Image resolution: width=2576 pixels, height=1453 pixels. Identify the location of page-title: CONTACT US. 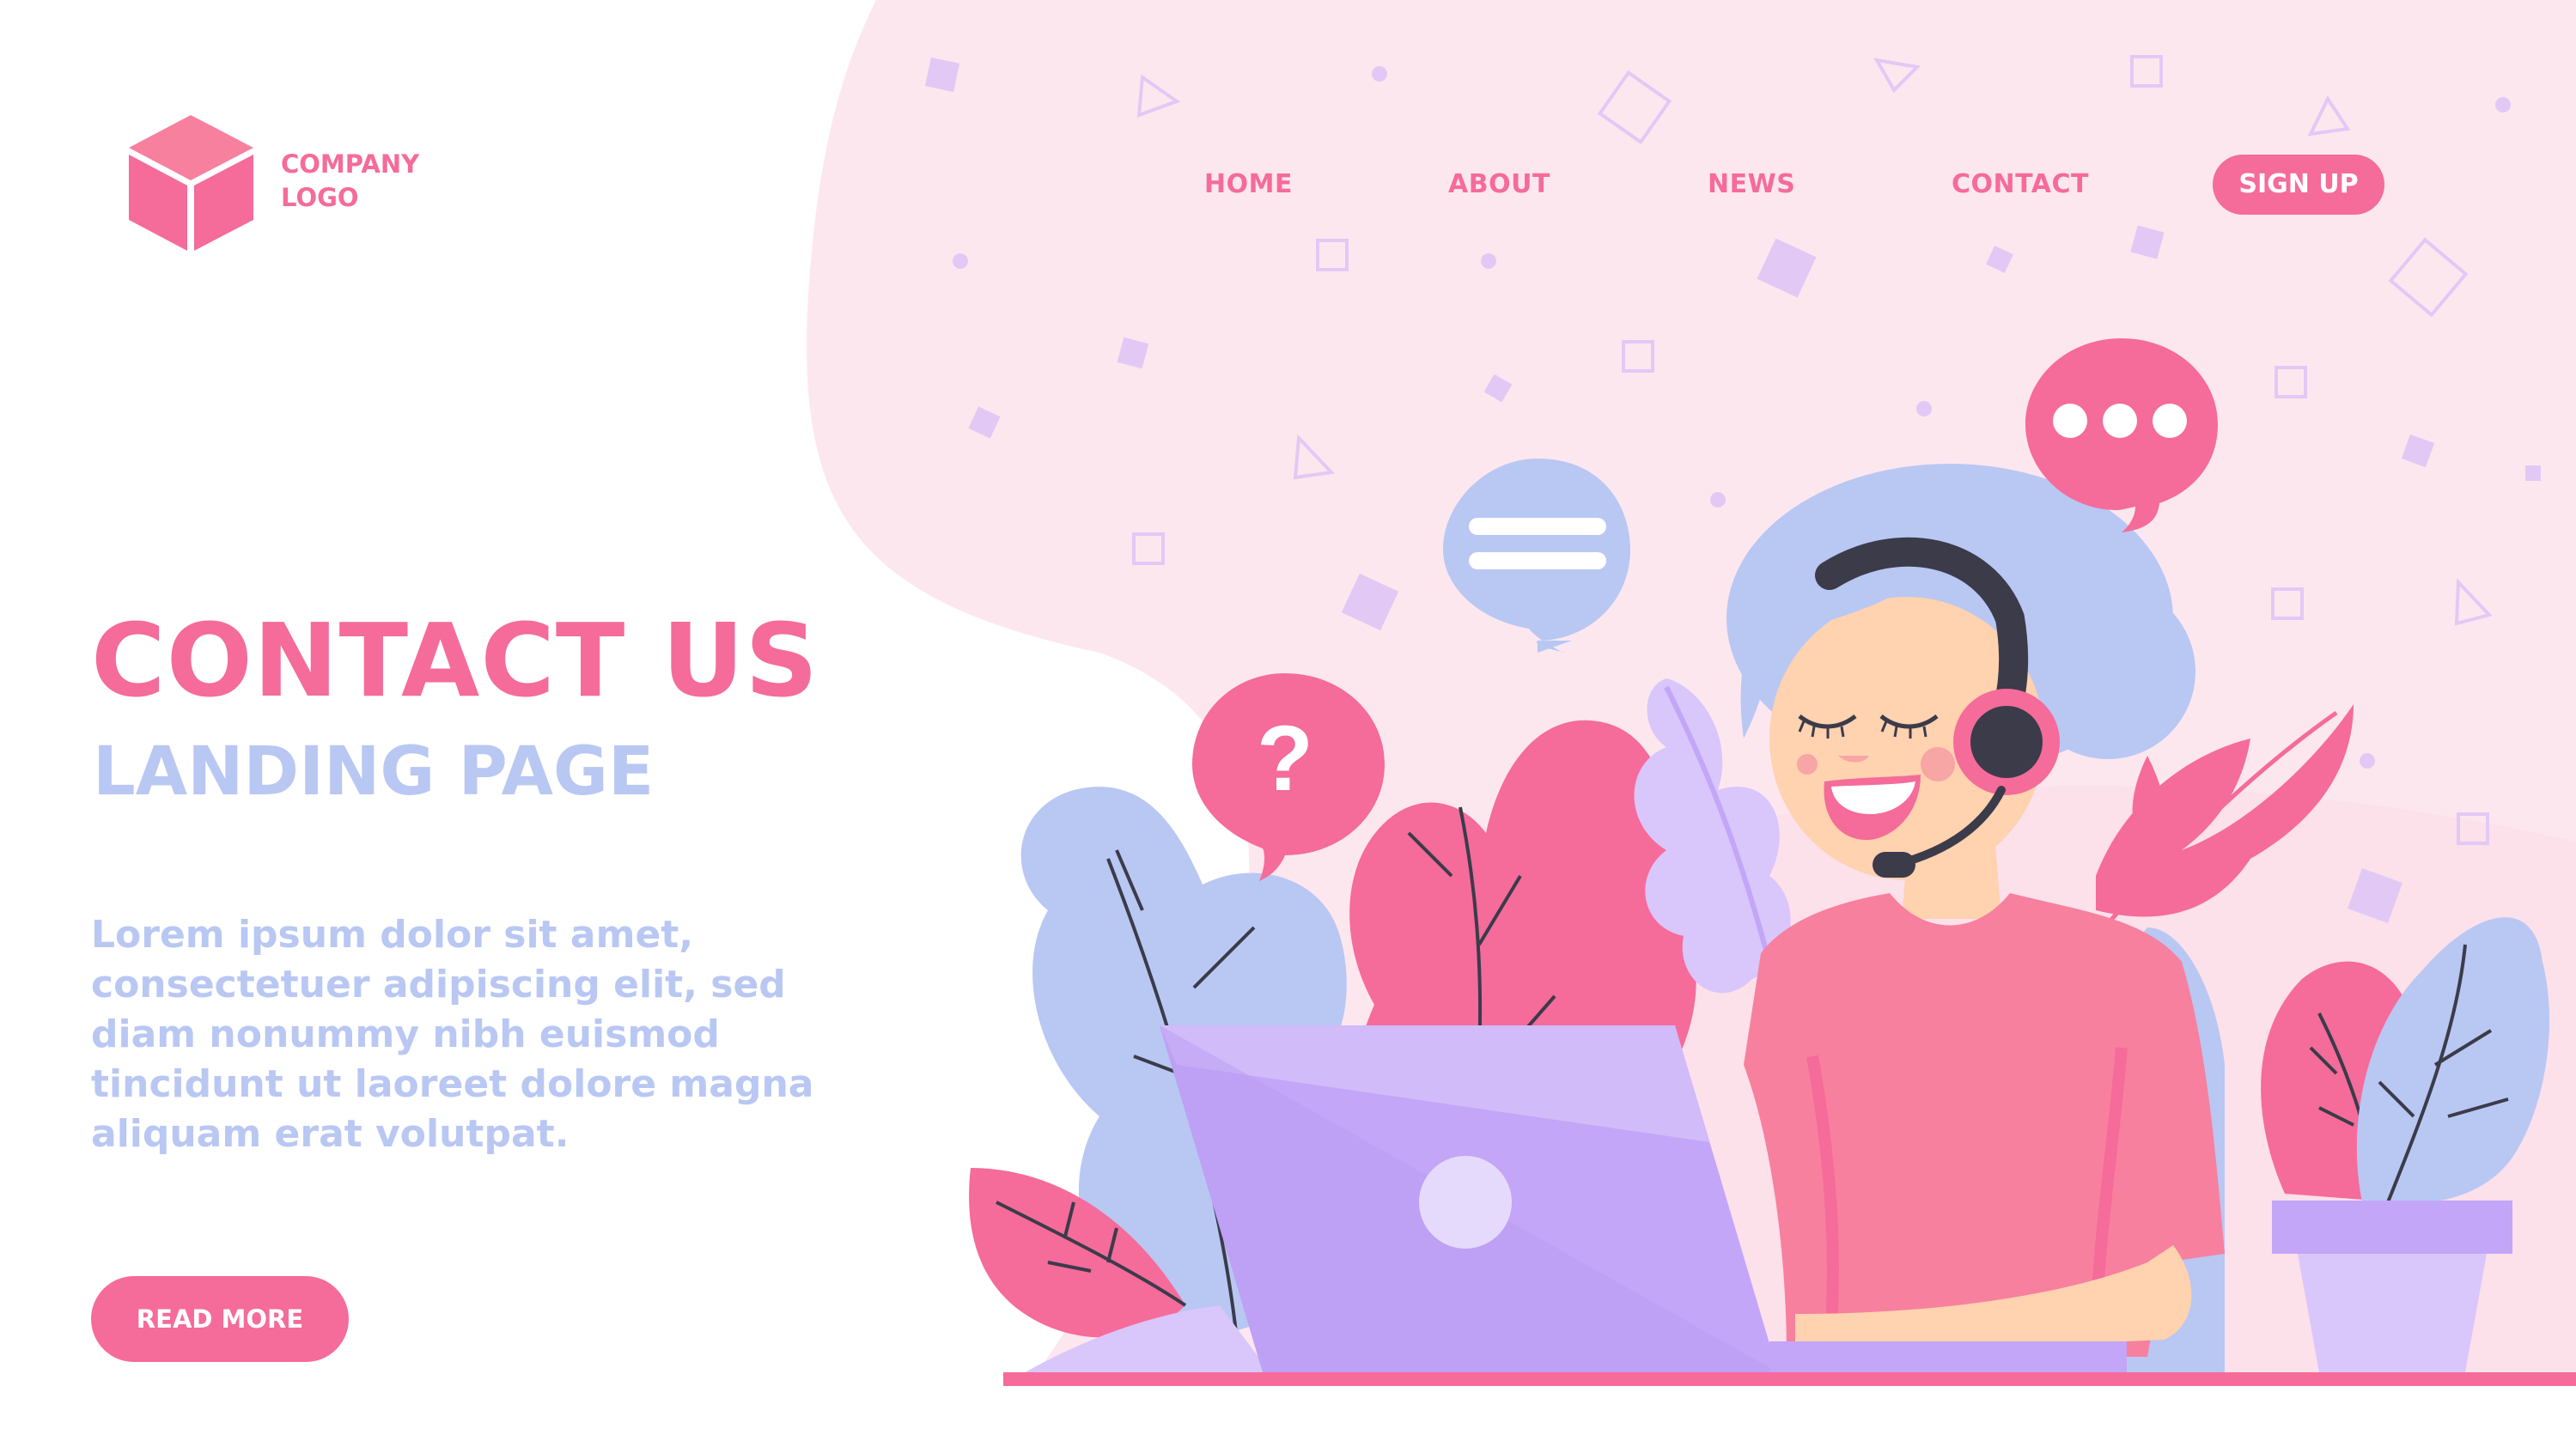
(455, 661).